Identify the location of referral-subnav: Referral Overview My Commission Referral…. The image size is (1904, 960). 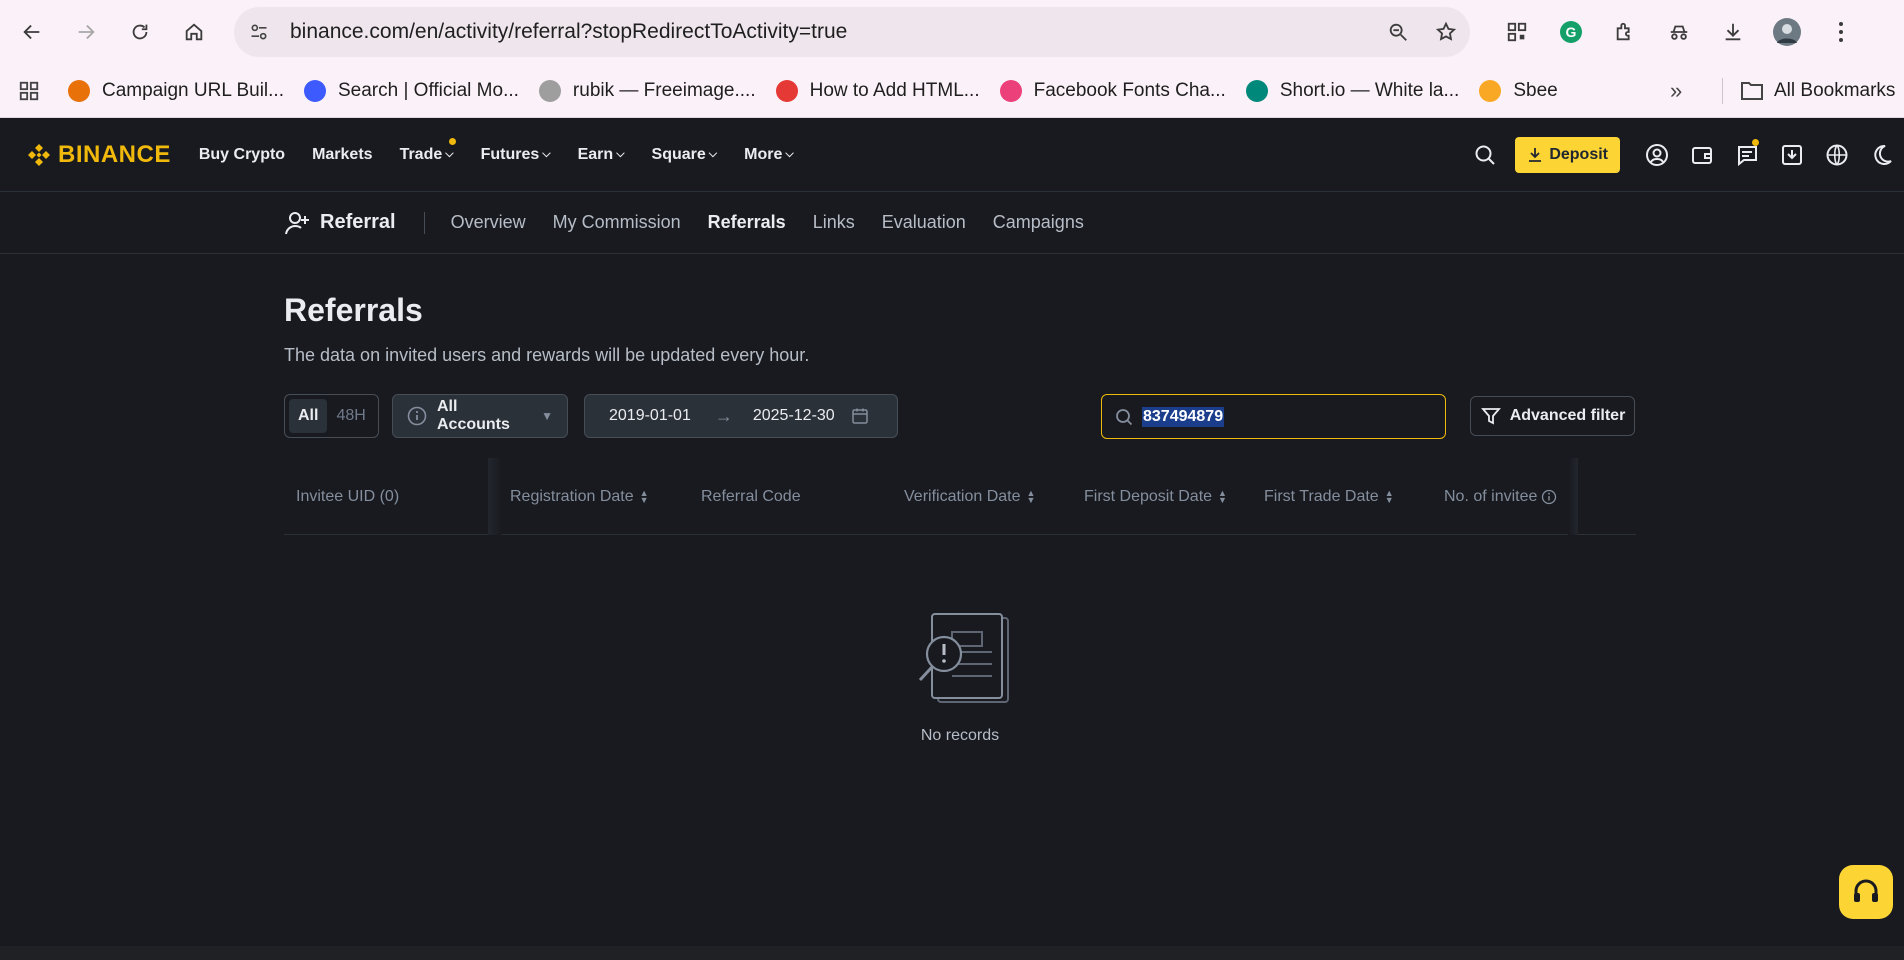
(952, 223).